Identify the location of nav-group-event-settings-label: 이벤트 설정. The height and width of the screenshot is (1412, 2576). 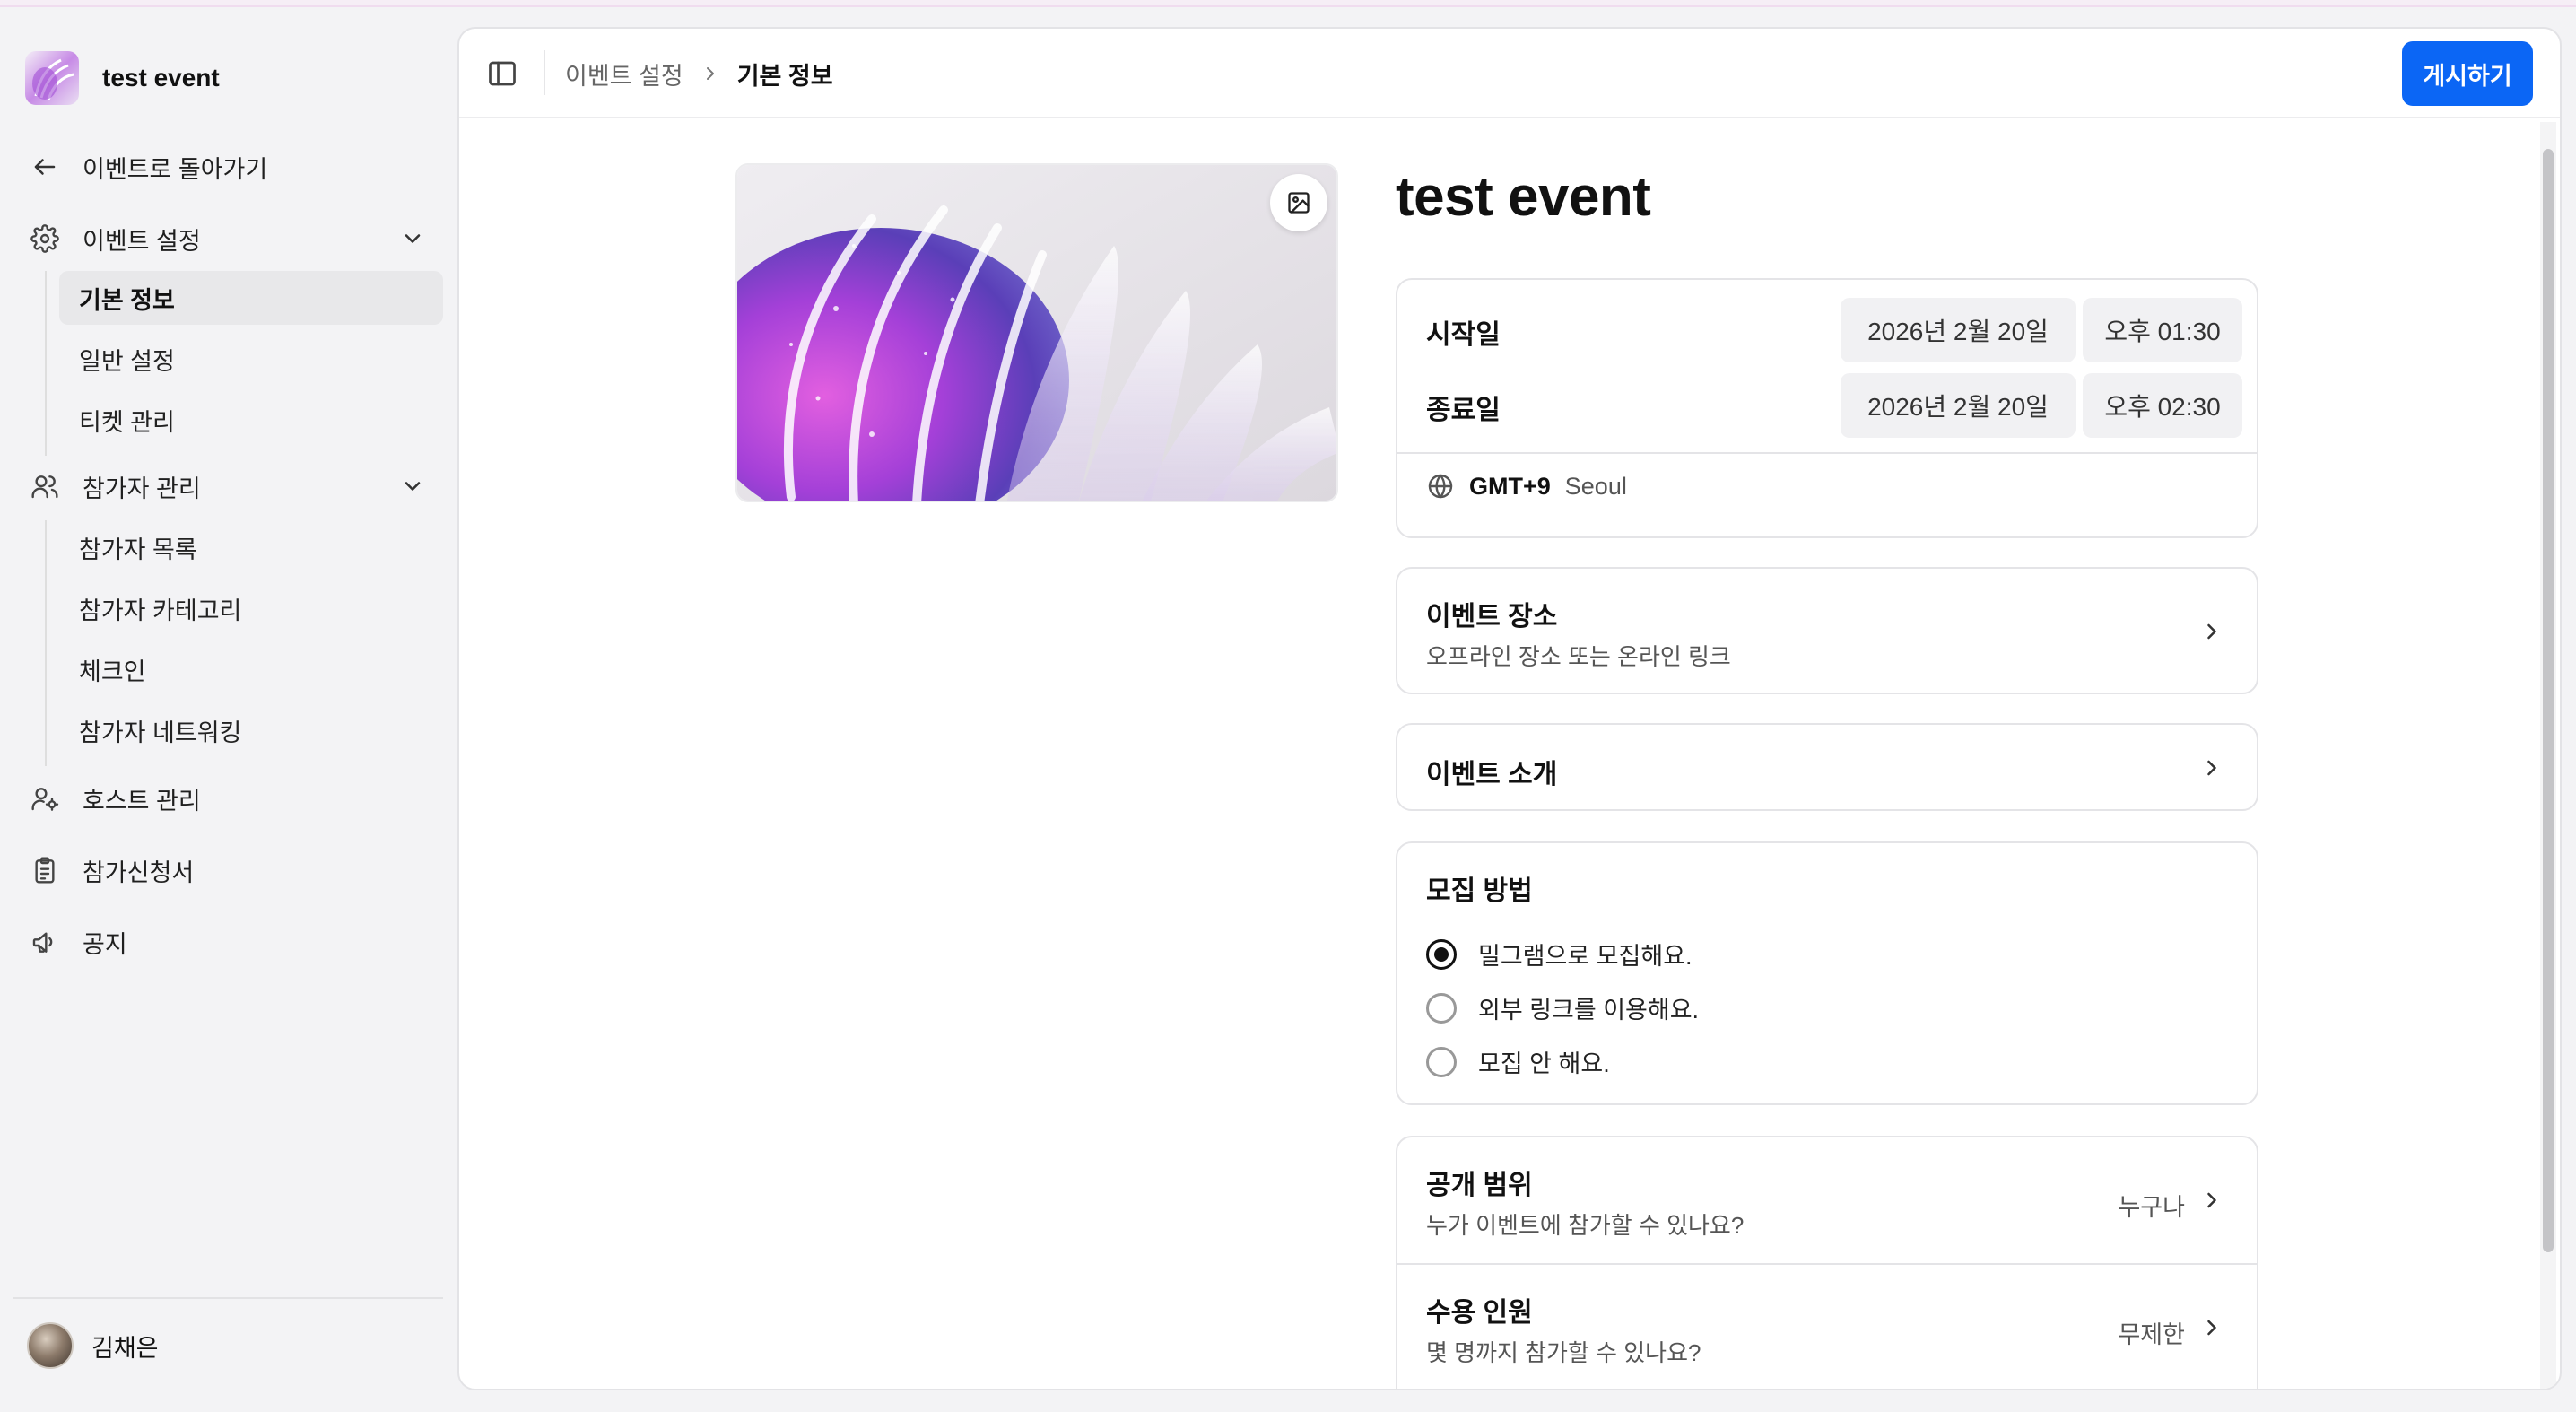
(142, 241).